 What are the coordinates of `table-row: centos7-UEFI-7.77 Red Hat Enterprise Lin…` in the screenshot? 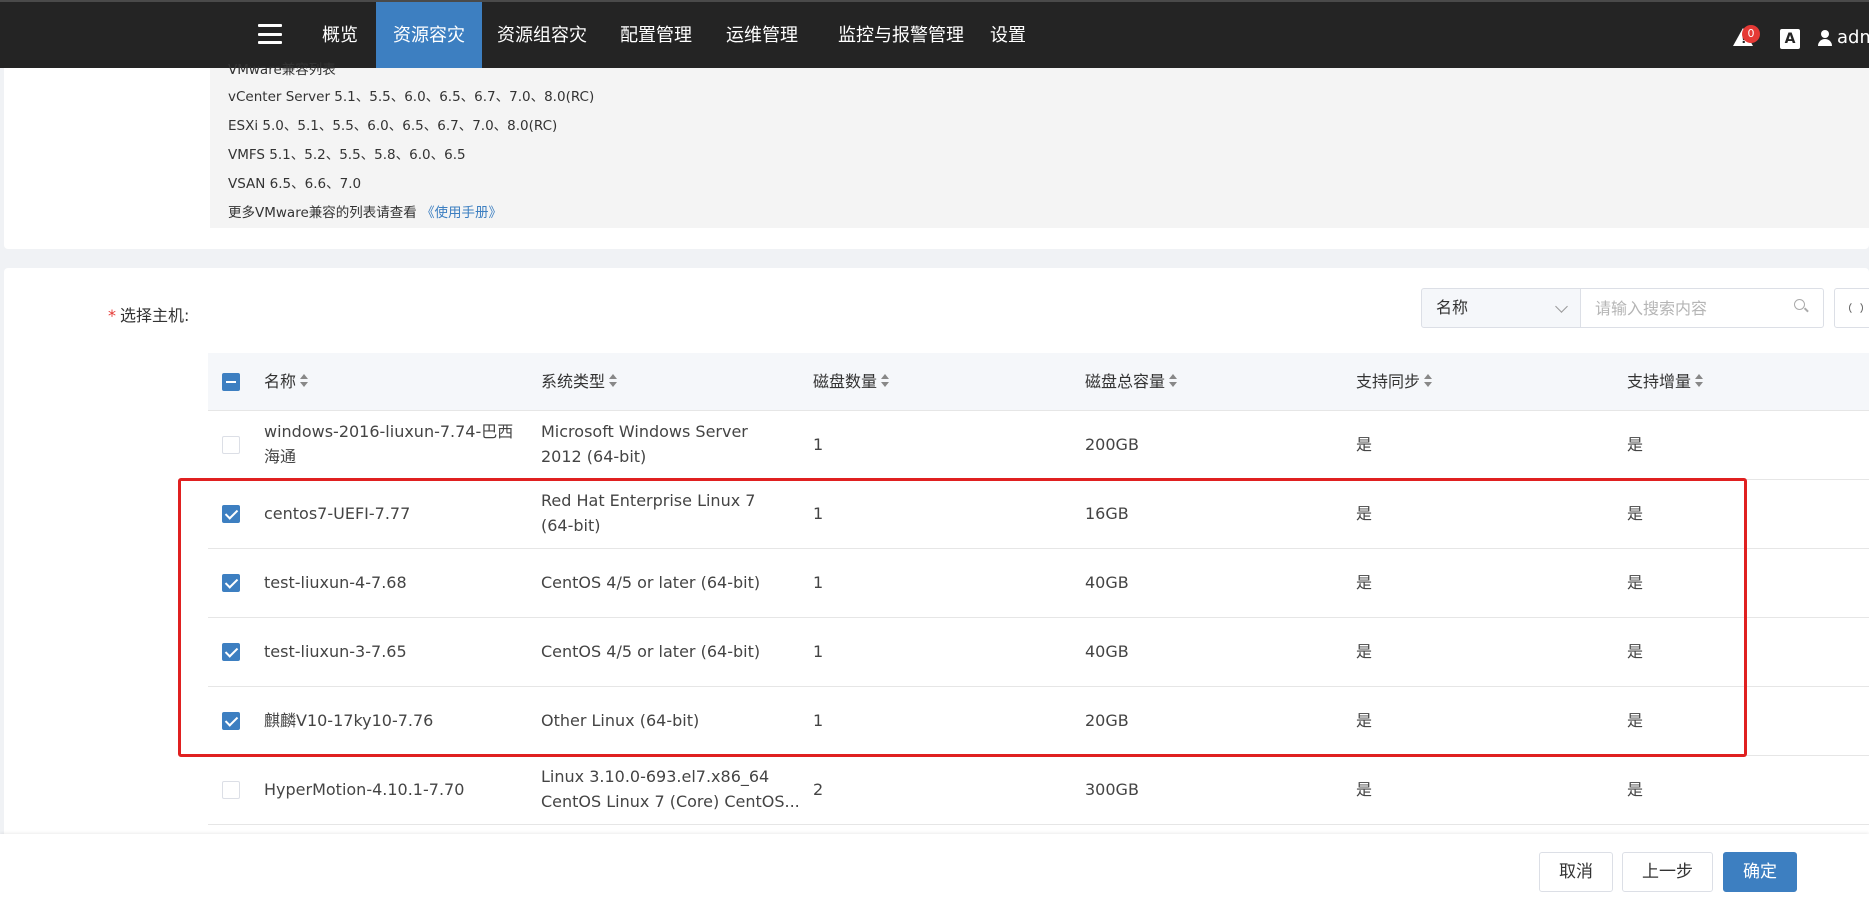 It's located at (1038, 514).